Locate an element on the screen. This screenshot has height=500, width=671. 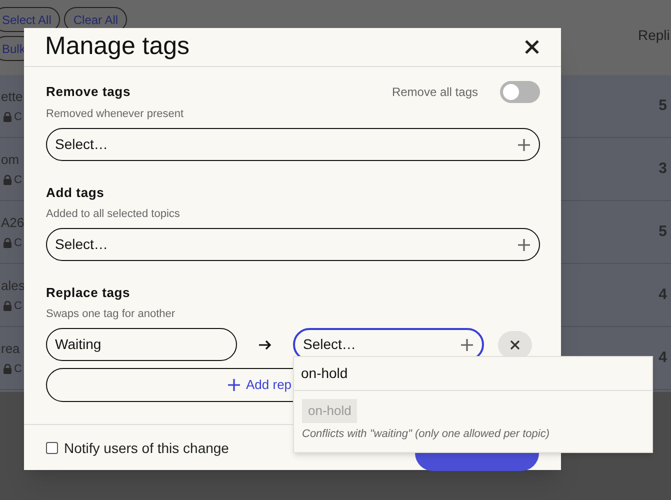
conflict-note: Conflicts with "waiting" (only one allowed per topic) is located at coordinates (426, 434).